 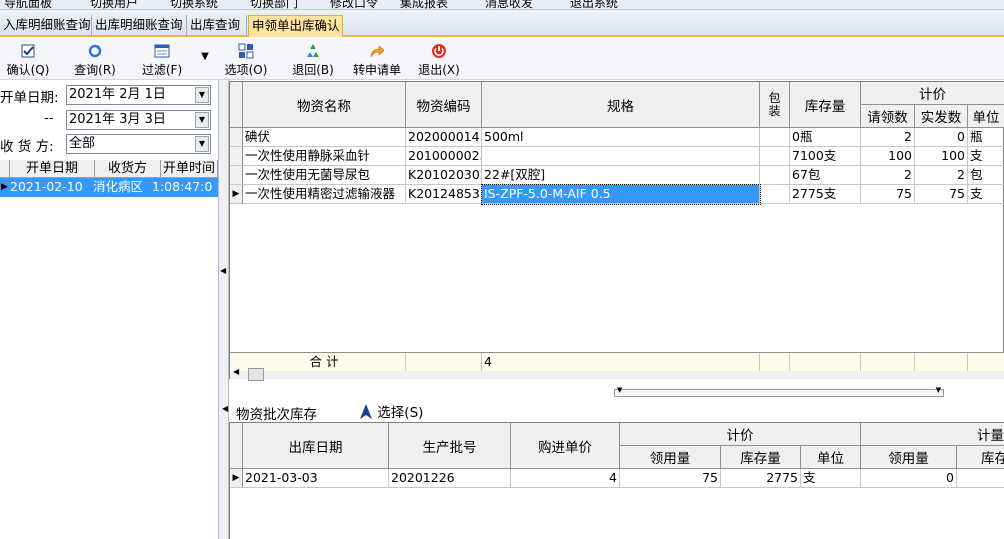 What do you see at coordinates (139, 26) in the screenshot?
I see `tab-outbound-detail: 出库明细账查询` at bounding box center [139, 26].